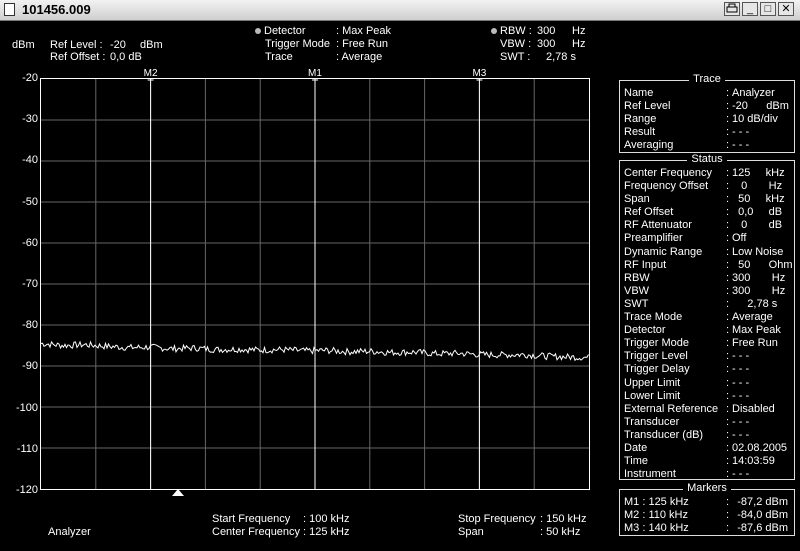 This screenshot has height=551, width=800. Describe the element at coordinates (647, 106) in the screenshot. I see `trace-row-key: Ref Level` at that location.